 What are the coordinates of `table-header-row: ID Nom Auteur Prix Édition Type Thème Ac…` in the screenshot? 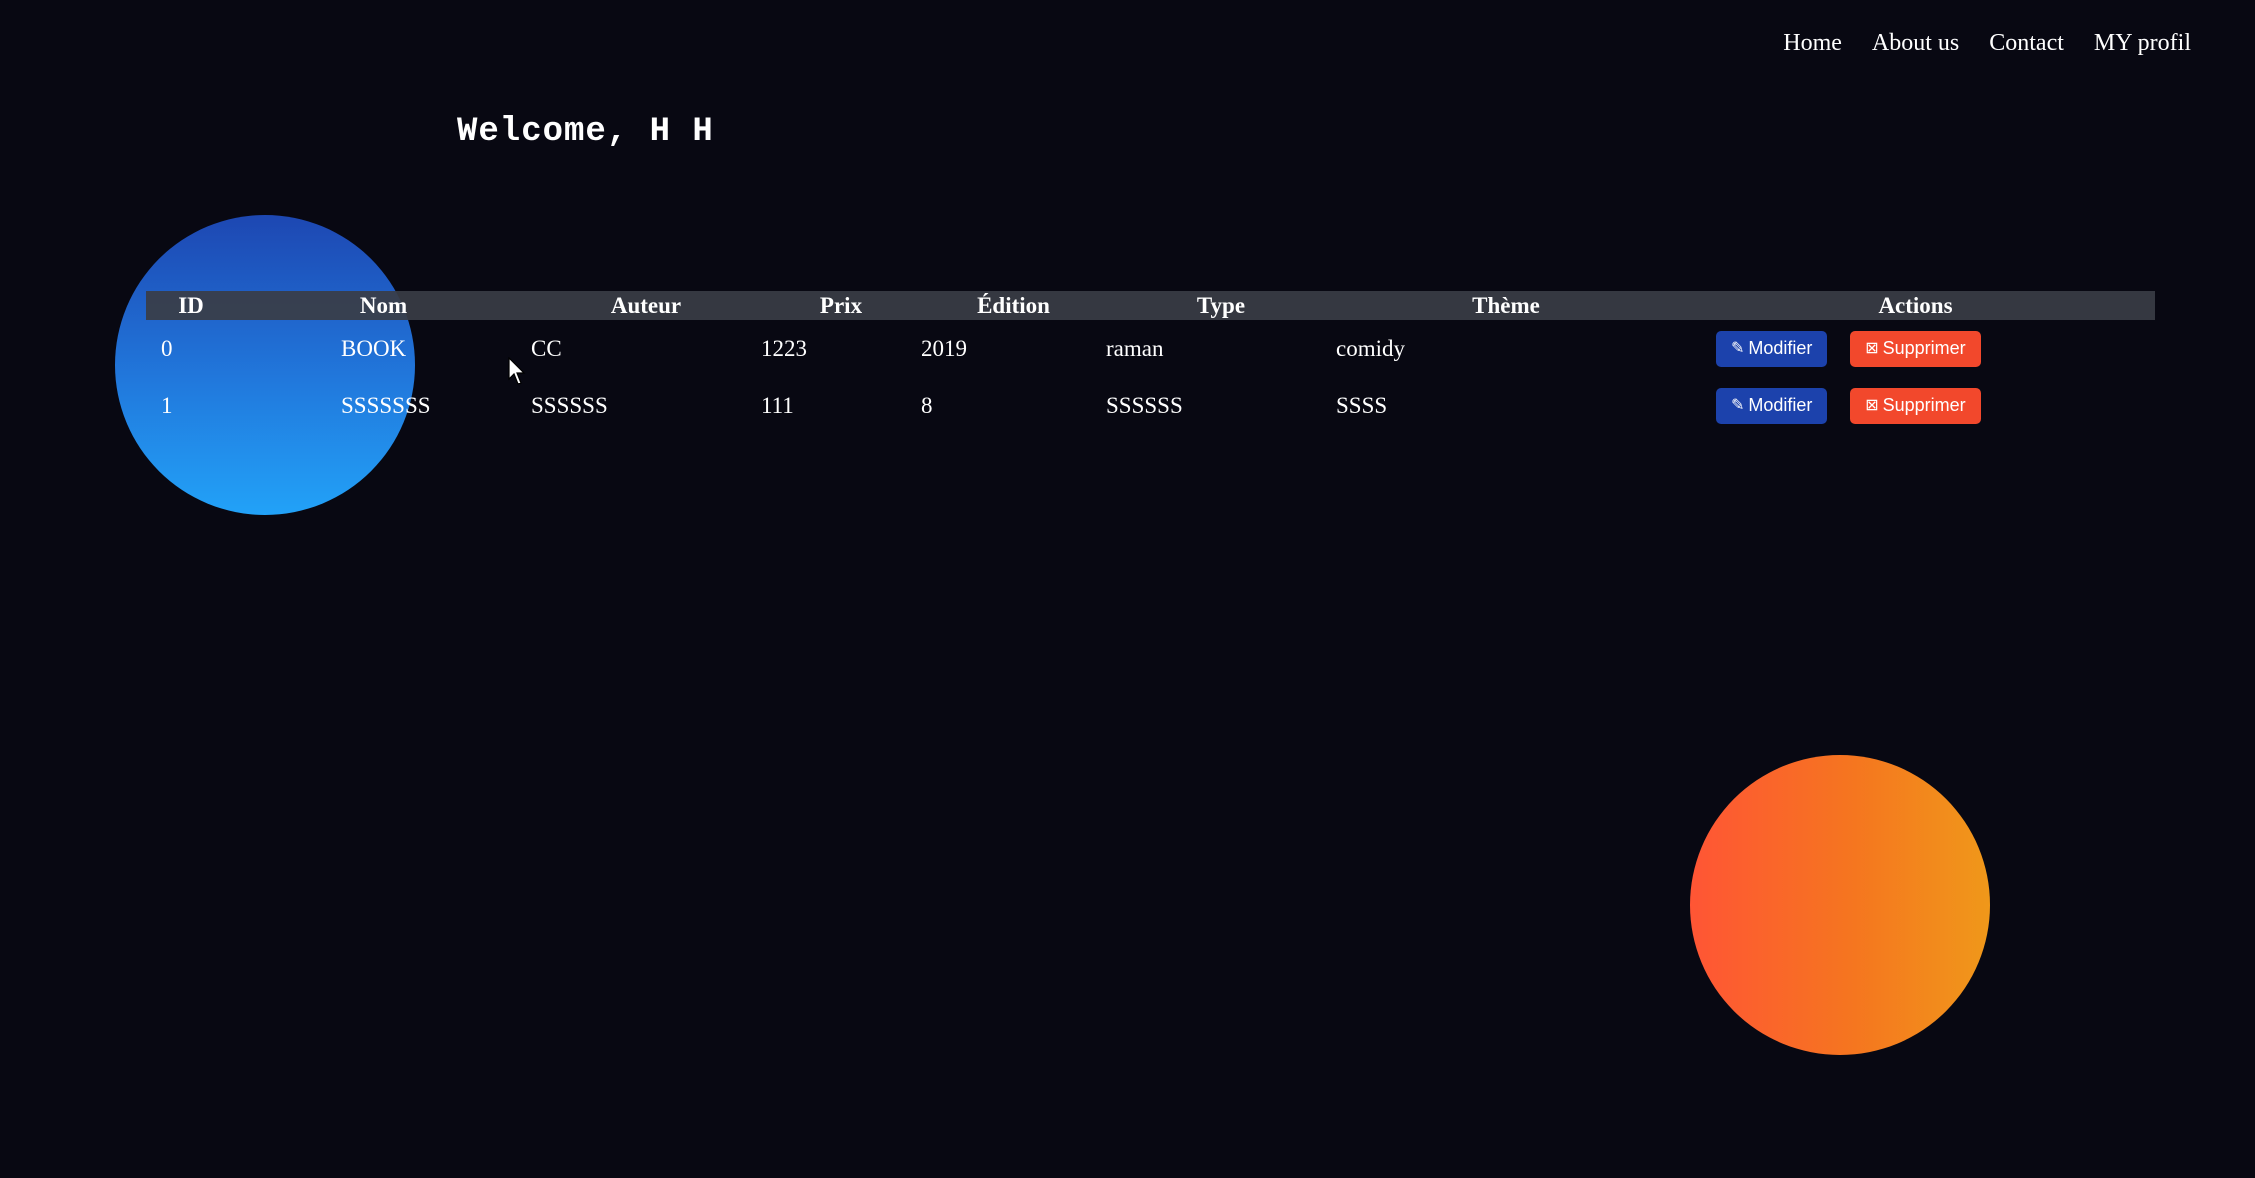 It's located at (1150, 305).